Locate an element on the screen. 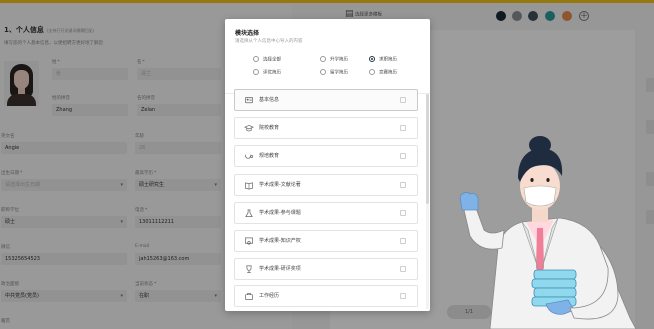 This screenshot has height=329, width=654. resume-type-option: 求职简历 is located at coordinates (383, 59).